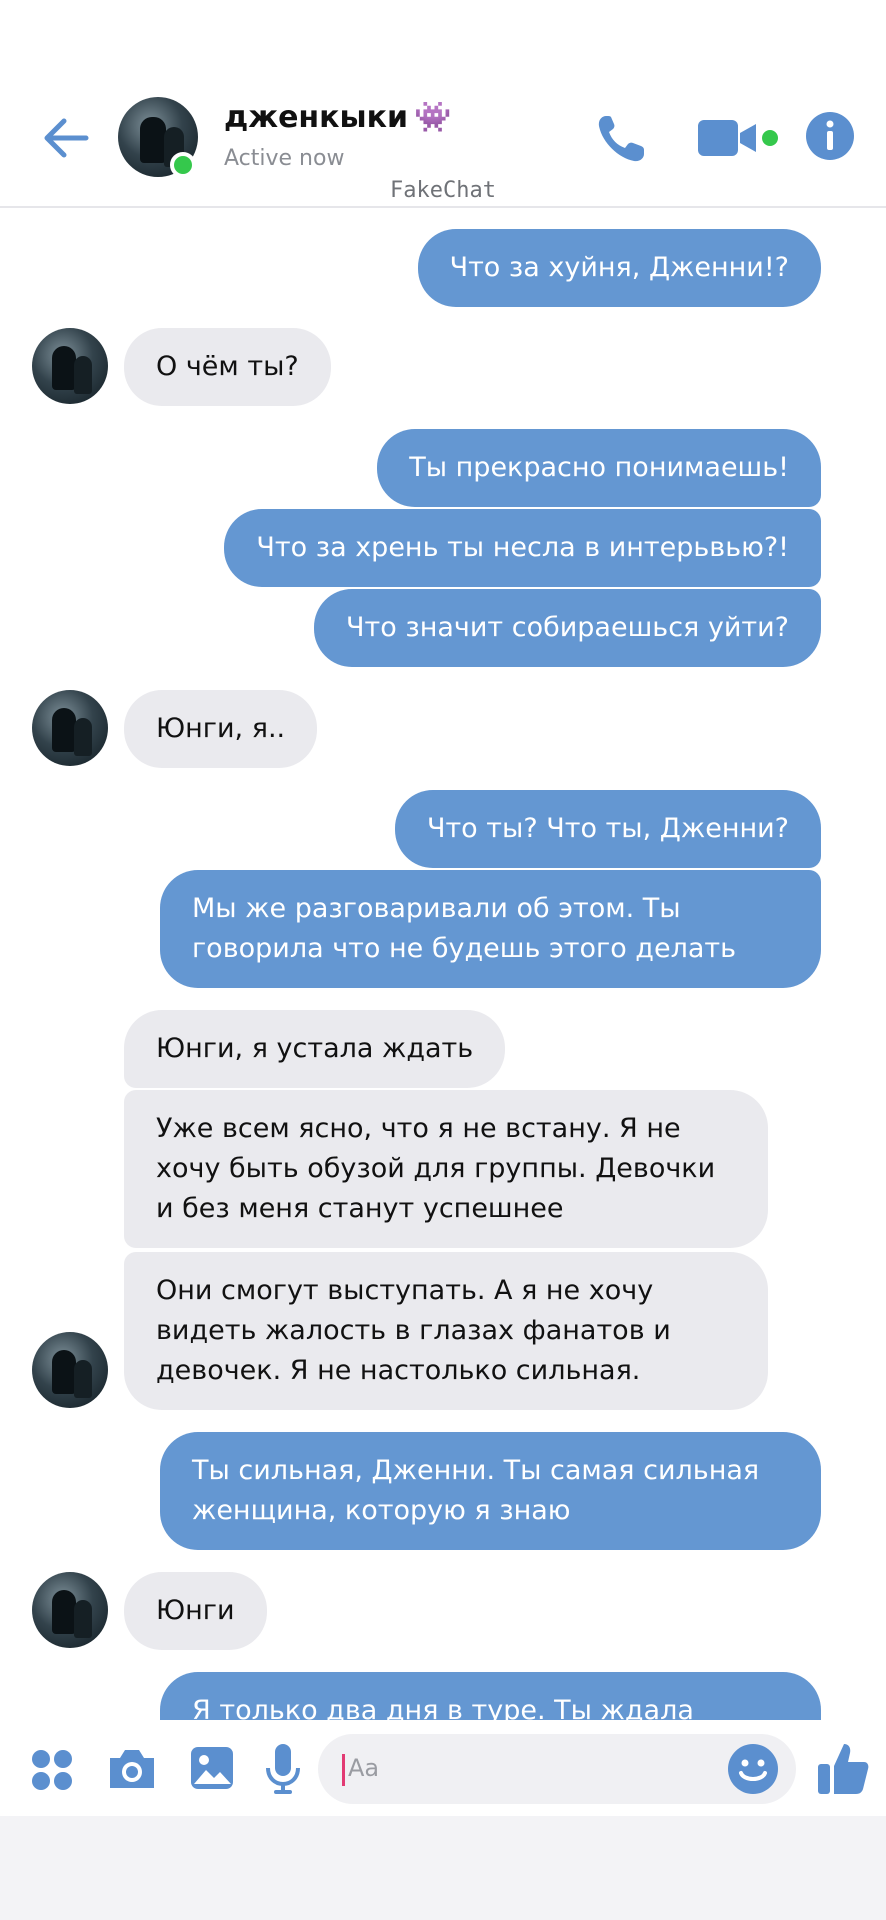 This screenshot has width=886, height=1920. I want to click on chat-header: дженкыки 👾 Active now FakeChat, so click(443, 104).